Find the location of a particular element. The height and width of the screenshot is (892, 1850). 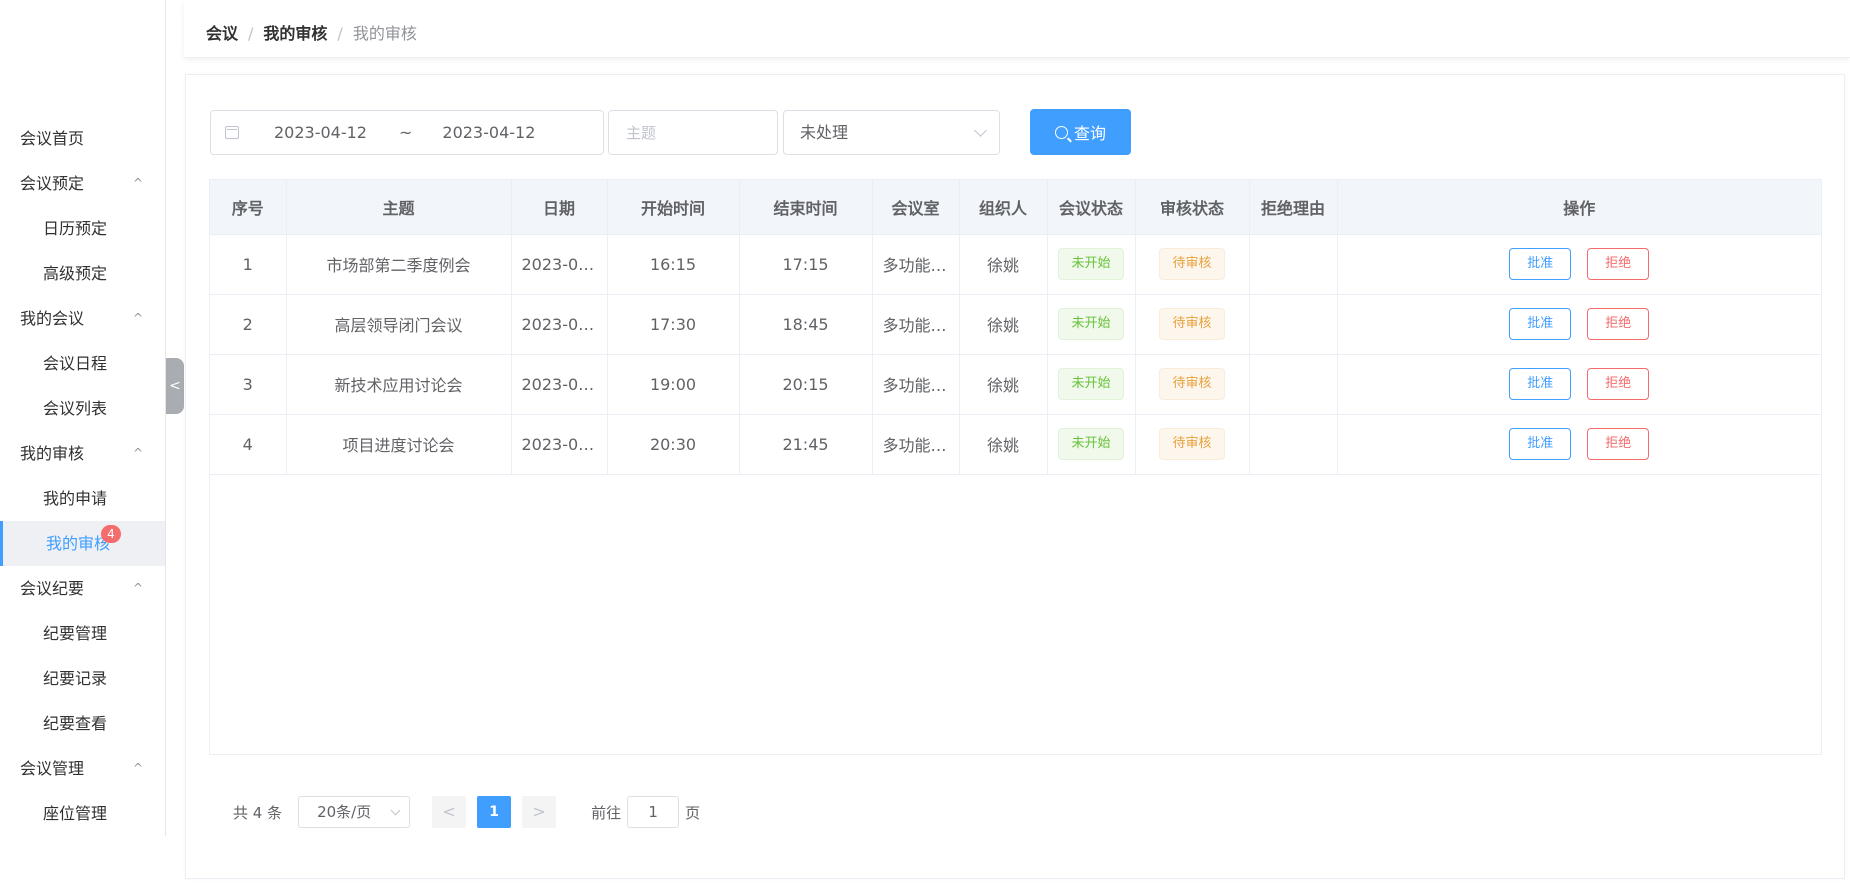

sidebar-item-9: 我的审核 4 is located at coordinates (82, 543).